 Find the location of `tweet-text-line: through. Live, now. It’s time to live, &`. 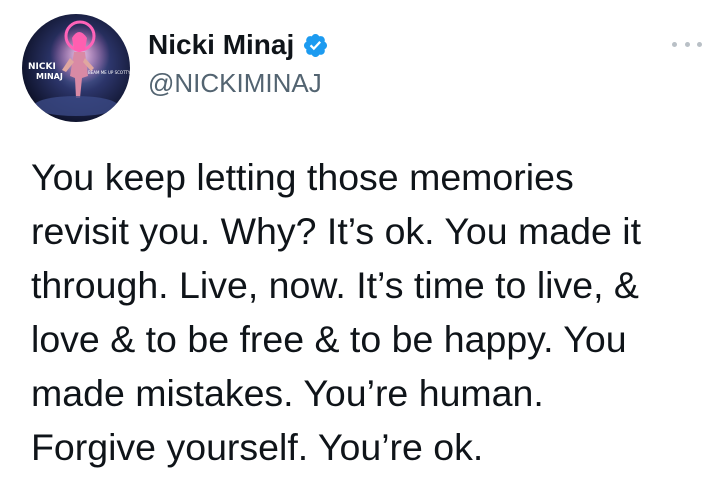

tweet-text-line: through. Live, now. It’s time to live, & is located at coordinates (335, 285).